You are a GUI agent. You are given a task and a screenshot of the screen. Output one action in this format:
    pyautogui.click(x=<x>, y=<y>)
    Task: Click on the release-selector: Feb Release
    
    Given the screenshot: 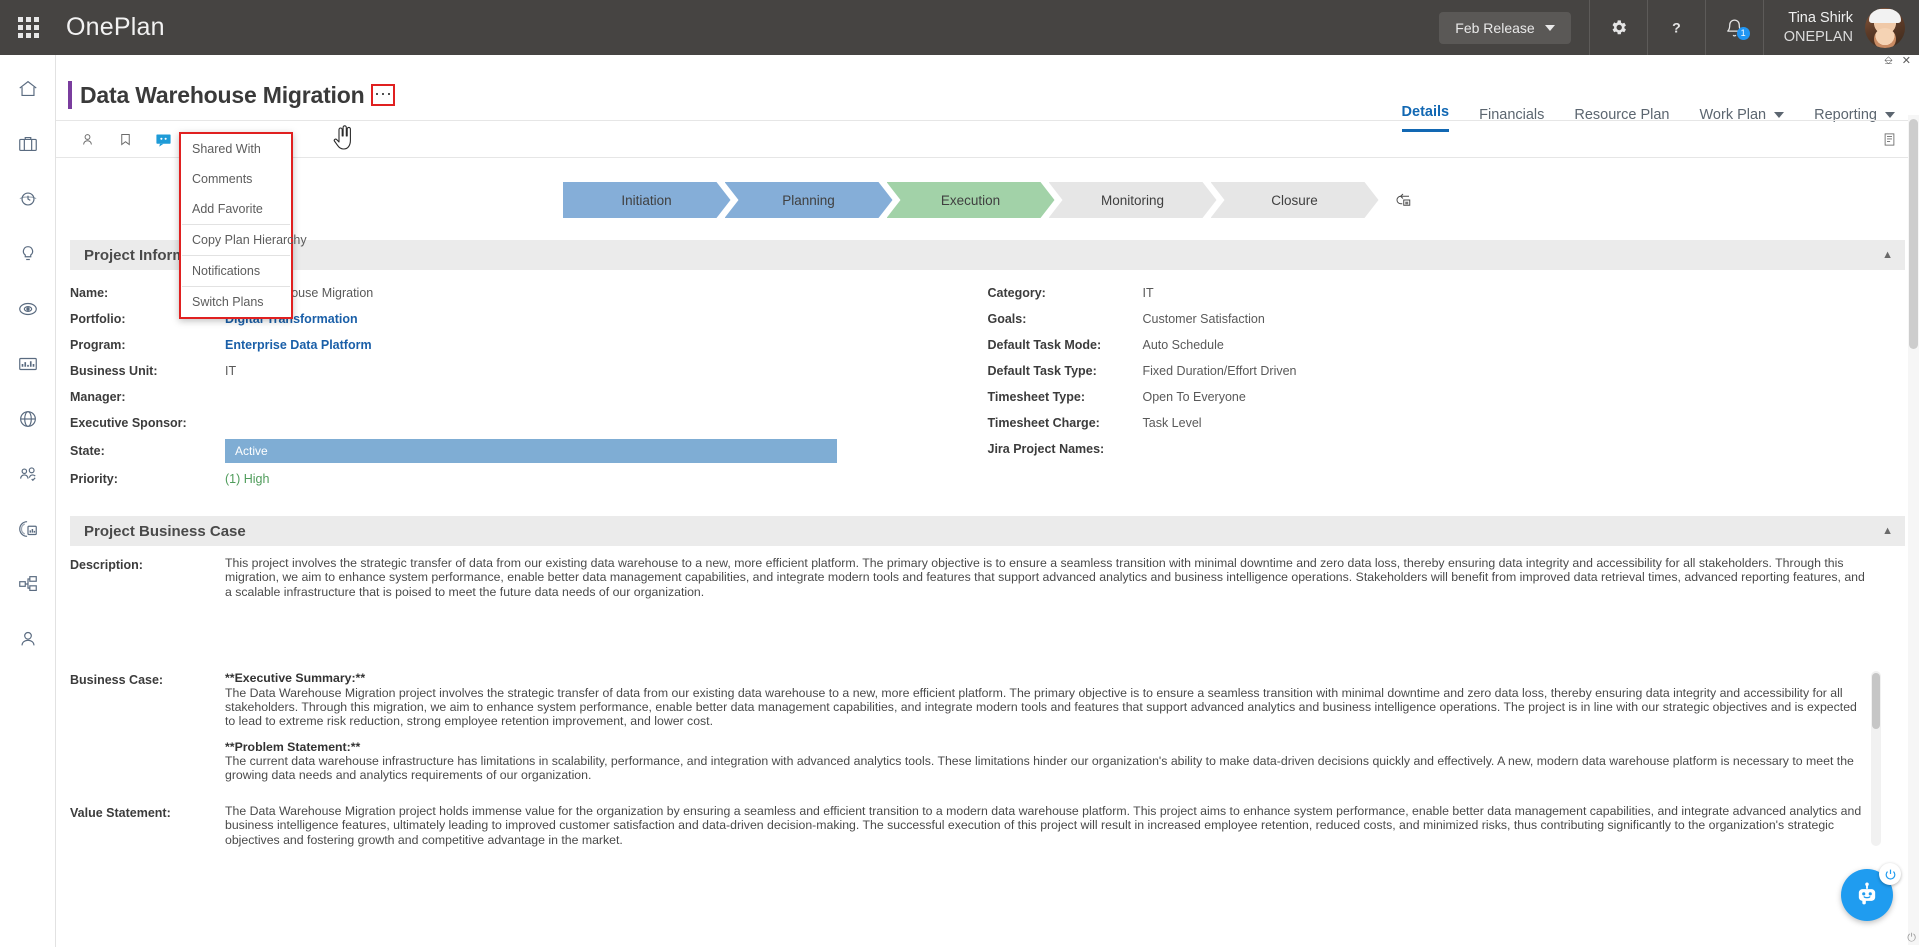 What is the action you would take?
    pyautogui.click(x=1505, y=27)
    